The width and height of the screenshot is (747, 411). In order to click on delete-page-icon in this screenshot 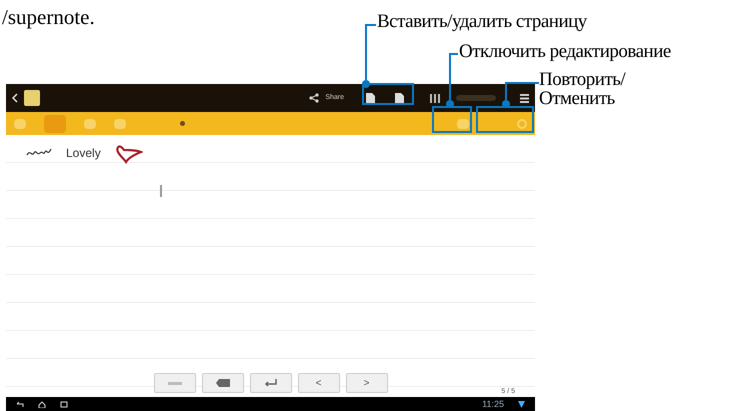, I will do `click(399, 98)`.